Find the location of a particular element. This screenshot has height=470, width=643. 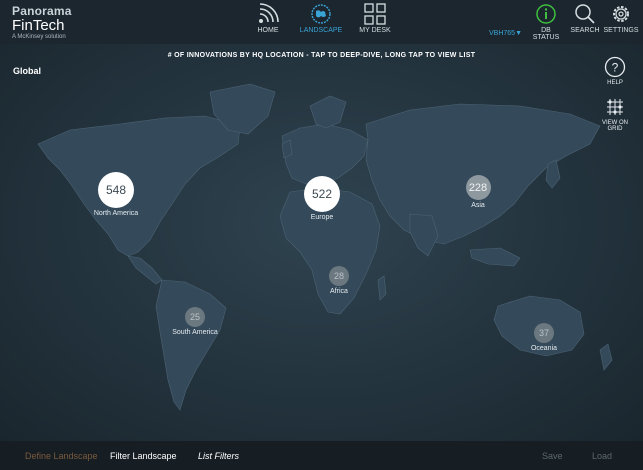

filter-landscape-button: Filter Landscape is located at coordinates (143, 456).